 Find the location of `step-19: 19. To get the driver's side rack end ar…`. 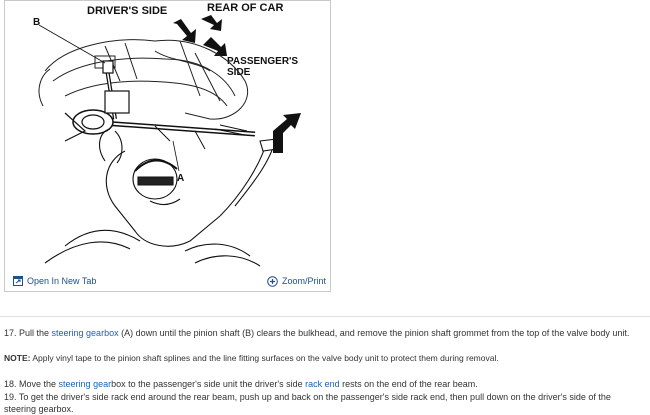

step-19: 19. To get the driver's side rack end ar… is located at coordinates (324, 403).